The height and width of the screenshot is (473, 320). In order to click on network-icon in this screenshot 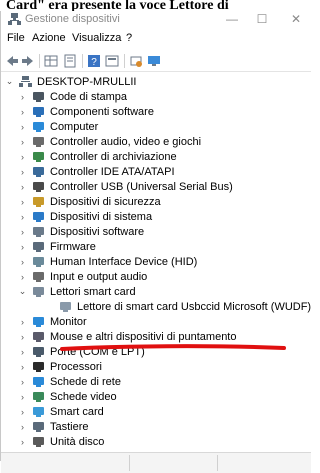, I will do `click(38, 382)`.